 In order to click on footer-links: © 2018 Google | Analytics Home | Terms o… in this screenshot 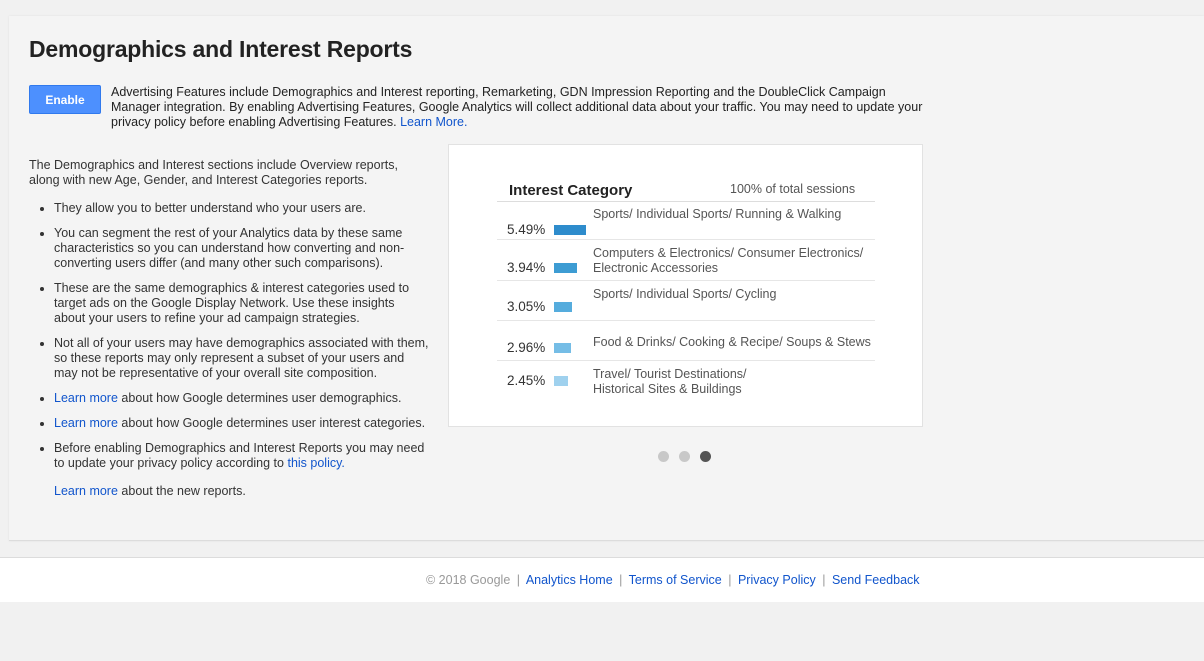, I will do `click(673, 580)`.